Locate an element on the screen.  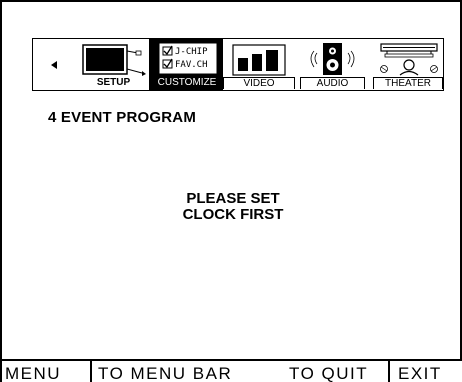
help-exit-key: EXIT is located at coordinates (420, 371).